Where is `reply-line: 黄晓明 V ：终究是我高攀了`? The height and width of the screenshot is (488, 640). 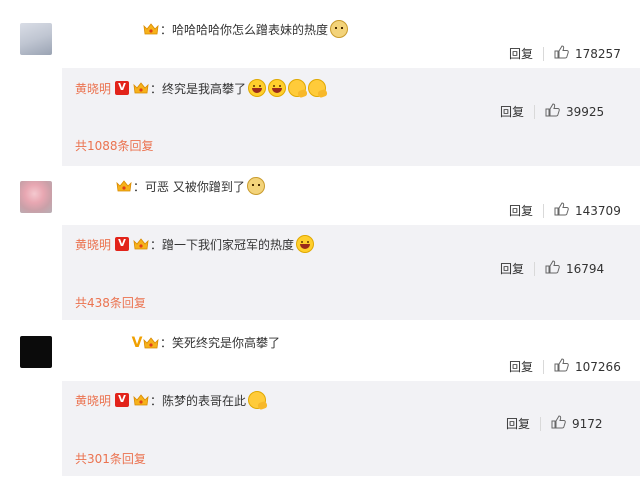
reply-line: 黄晓明 V ：终究是我高攀了 is located at coordinates (201, 88).